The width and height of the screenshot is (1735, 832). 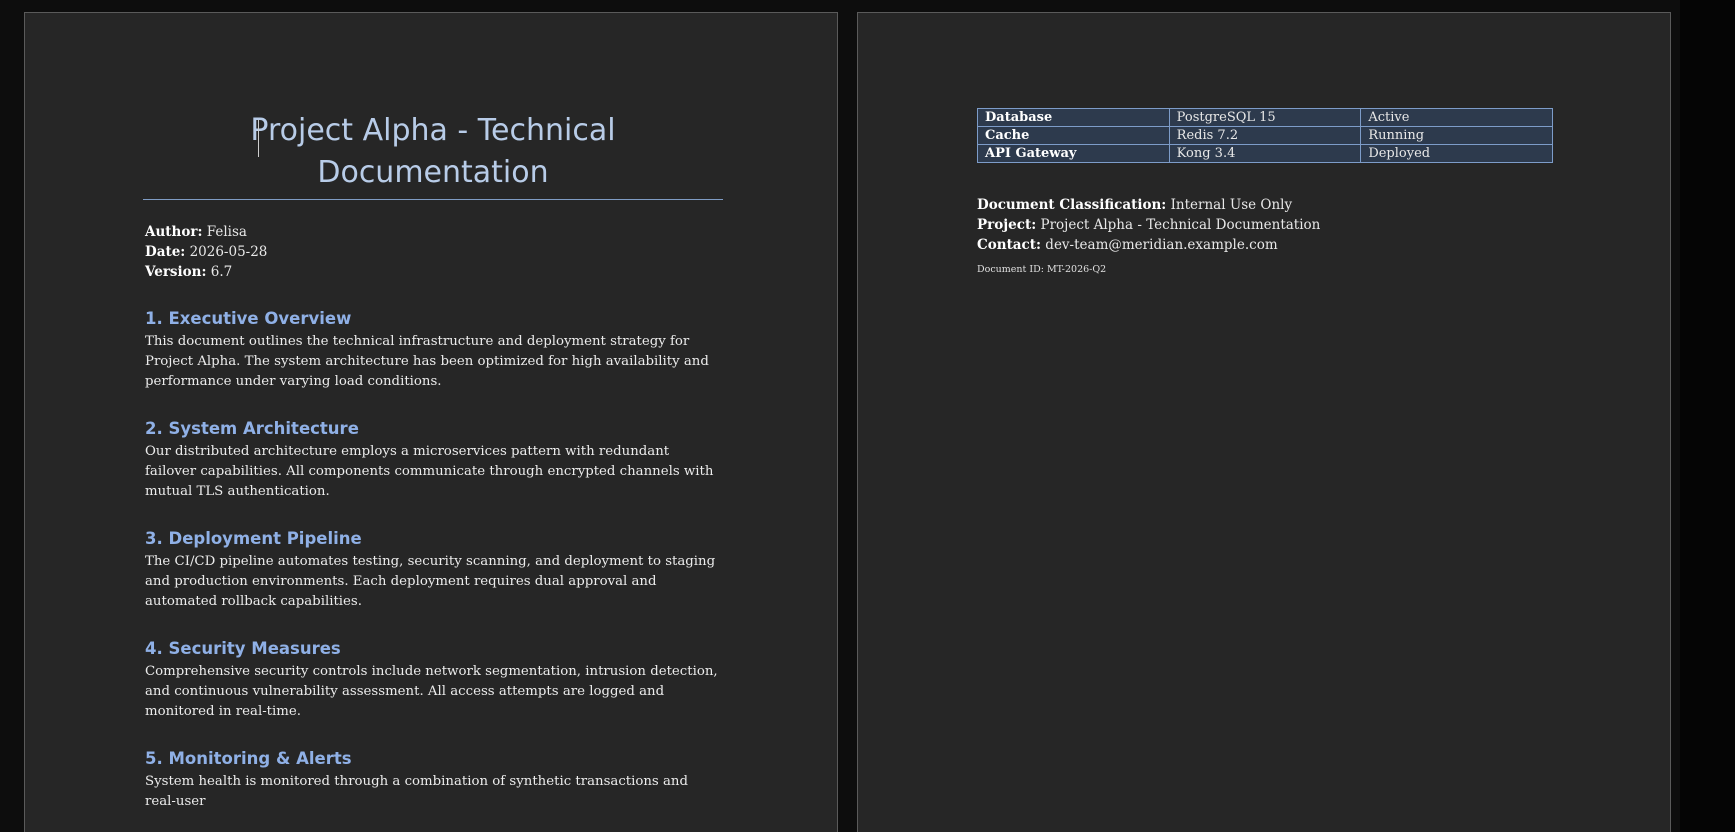 I want to click on table-cell-technology: Kong 3.4, so click(x=1265, y=153).